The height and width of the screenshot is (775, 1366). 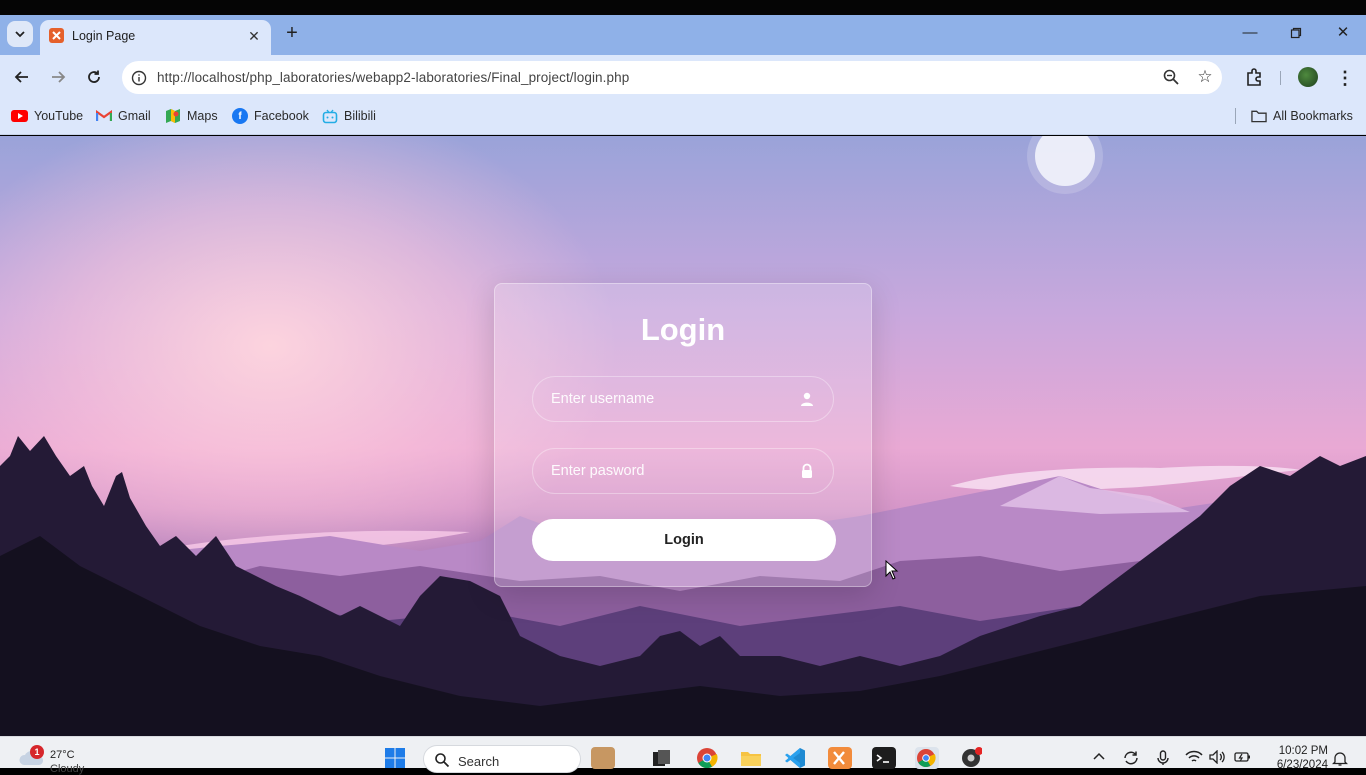 What do you see at coordinates (1340, 760) in the screenshot?
I see `notifications-icon` at bounding box center [1340, 760].